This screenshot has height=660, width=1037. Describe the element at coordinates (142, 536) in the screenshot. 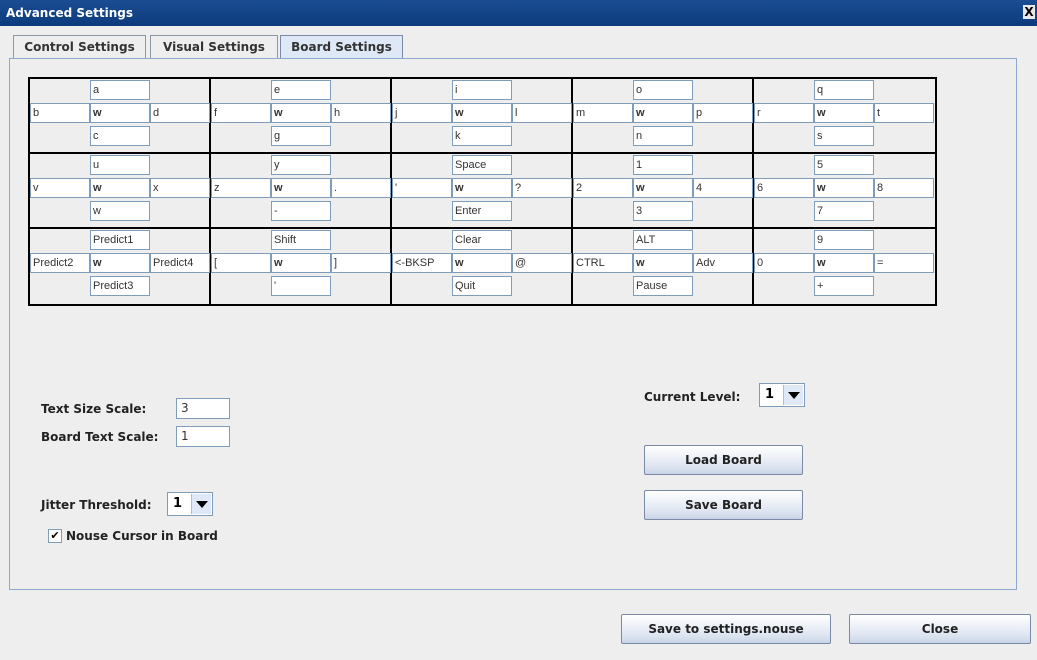

I see `nouse-cursor-label: Nouse Cursor in Board` at that location.